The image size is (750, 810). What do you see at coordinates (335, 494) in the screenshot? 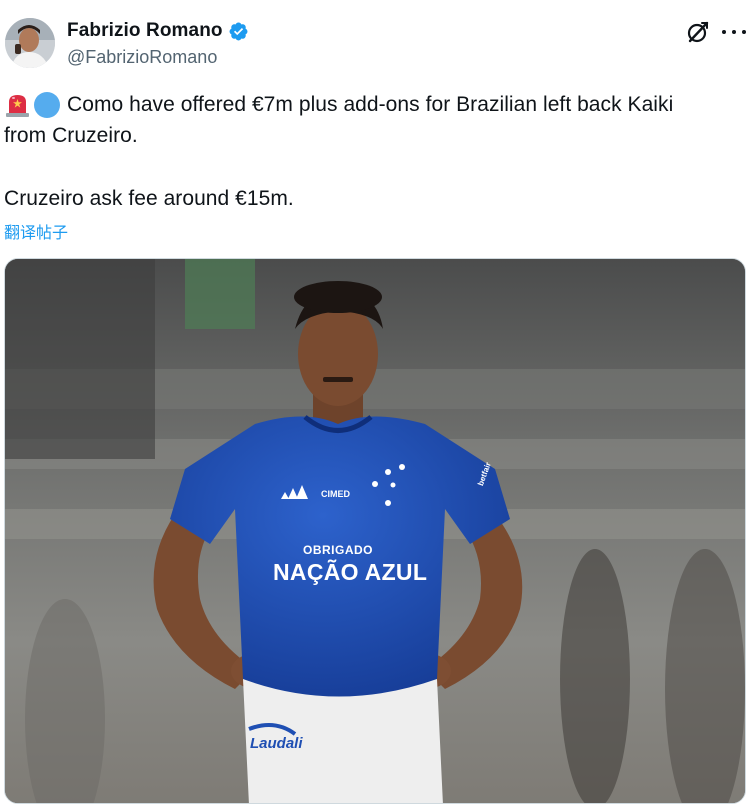
I see `shirt-sponsor-cimed: CIMED` at bounding box center [335, 494].